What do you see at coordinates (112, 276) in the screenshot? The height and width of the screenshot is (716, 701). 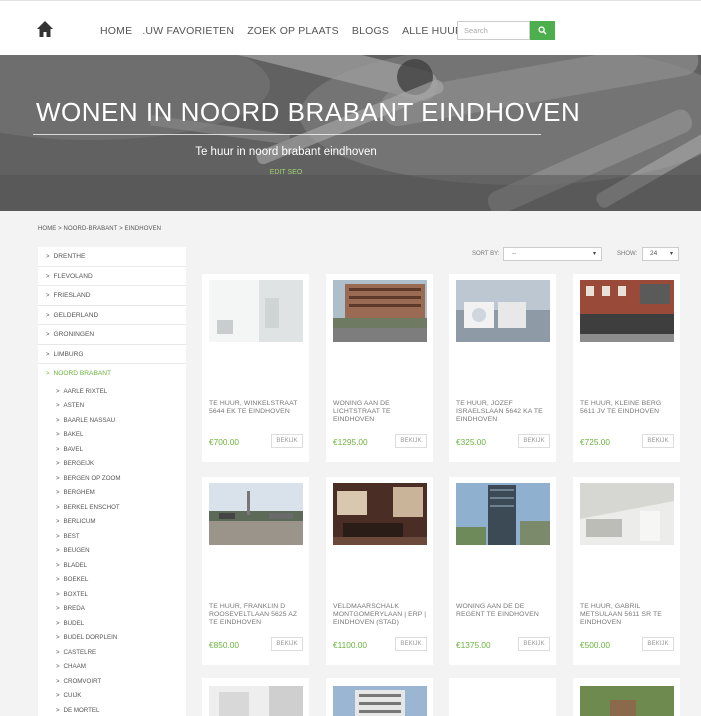 I see `sidebar-province: > FLEVOLAND` at bounding box center [112, 276].